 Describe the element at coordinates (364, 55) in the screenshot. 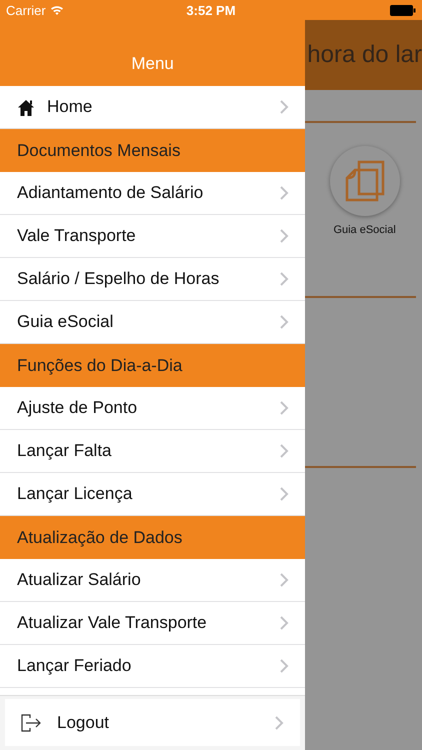

I see `app-title: hora do lar` at that location.